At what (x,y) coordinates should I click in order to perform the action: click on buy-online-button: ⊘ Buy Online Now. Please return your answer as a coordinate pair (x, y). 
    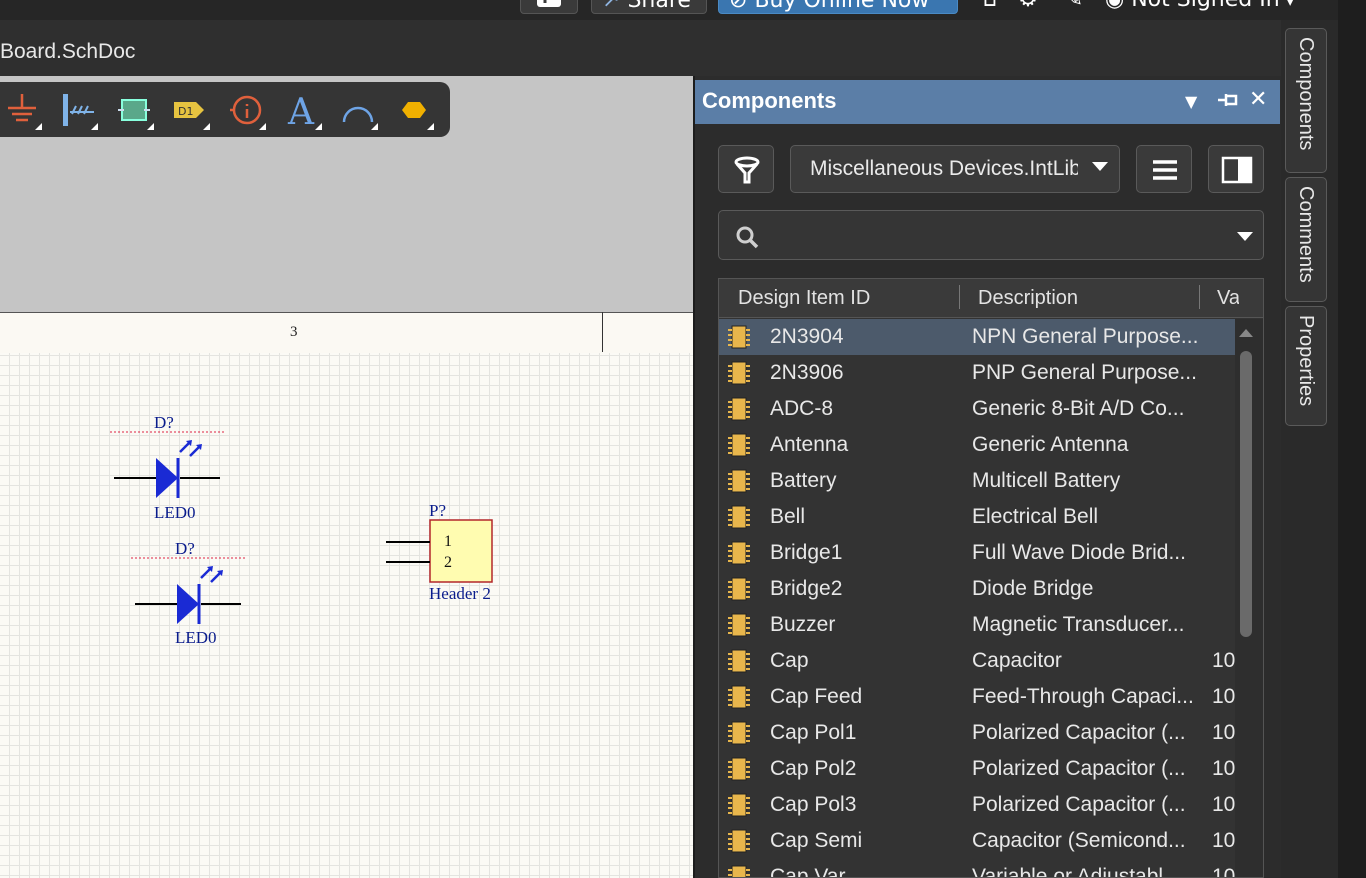
    Looking at the image, I should click on (838, 7).